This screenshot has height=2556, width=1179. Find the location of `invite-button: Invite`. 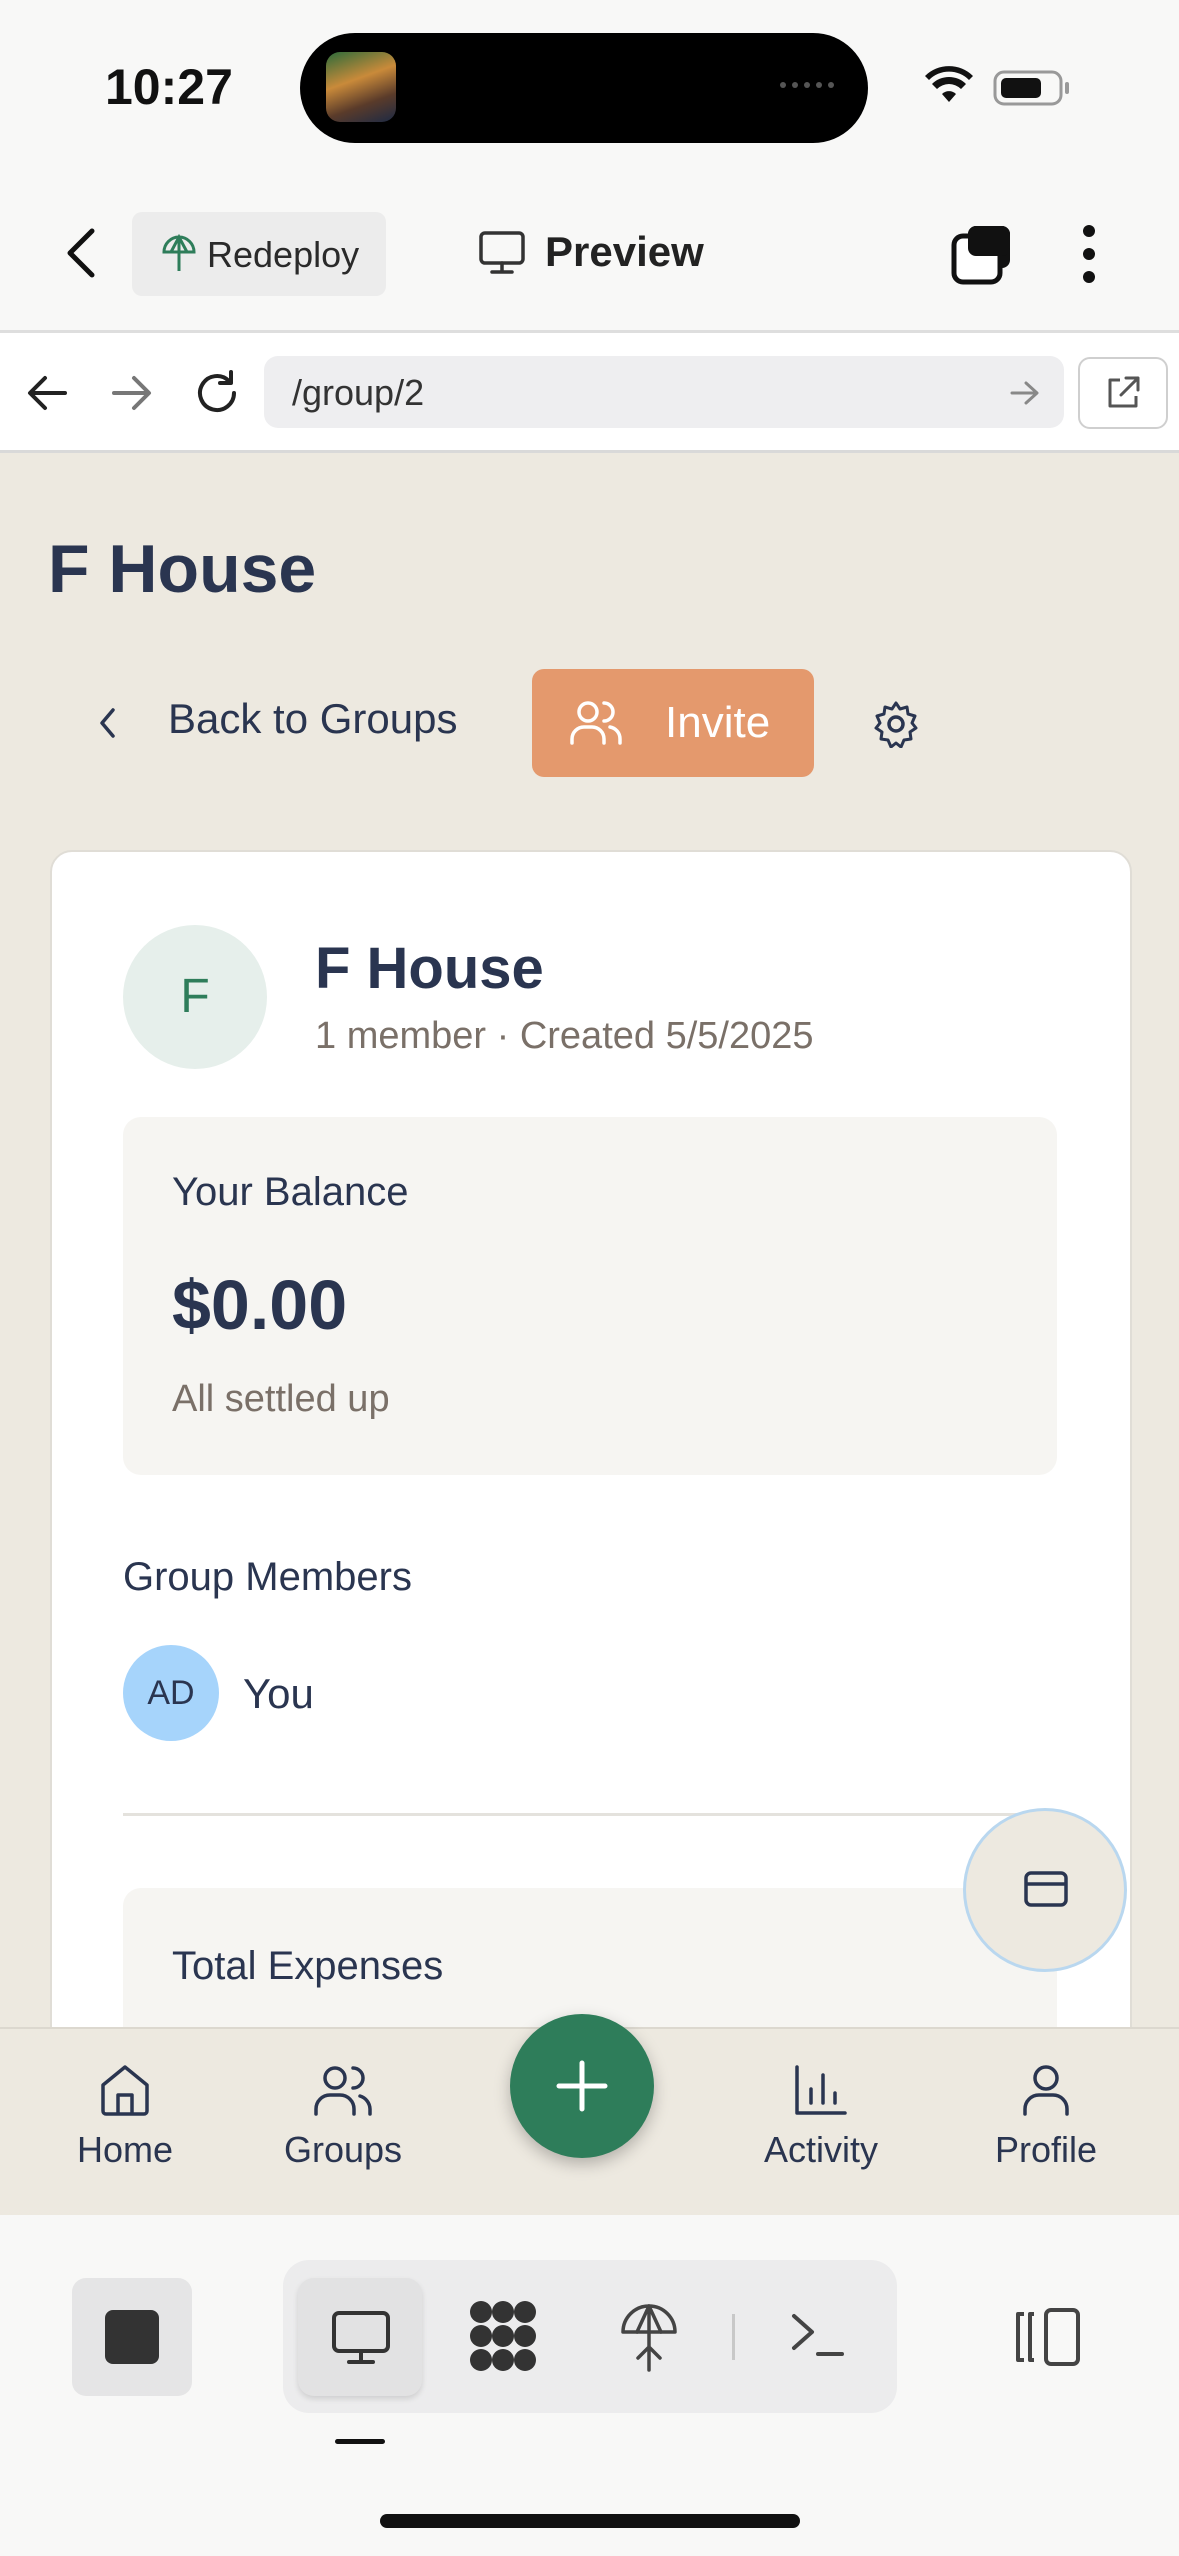

invite-button: Invite is located at coordinates (673, 723).